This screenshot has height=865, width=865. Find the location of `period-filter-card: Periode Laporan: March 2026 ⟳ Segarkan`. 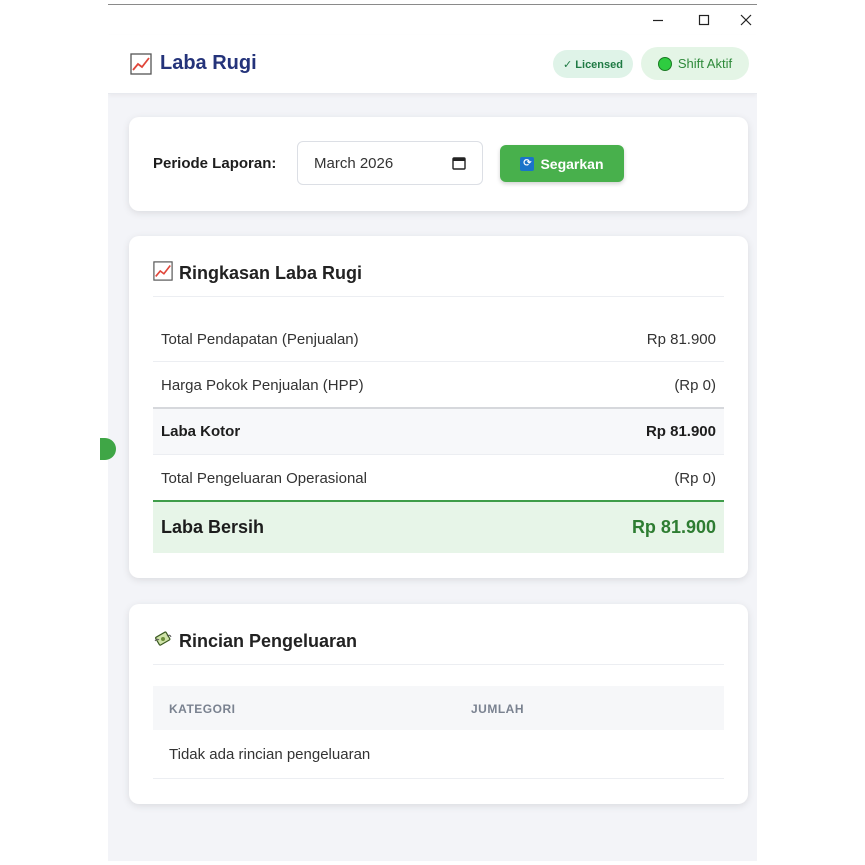

period-filter-card: Periode Laporan: March 2026 ⟳ Segarkan is located at coordinates (438, 164).